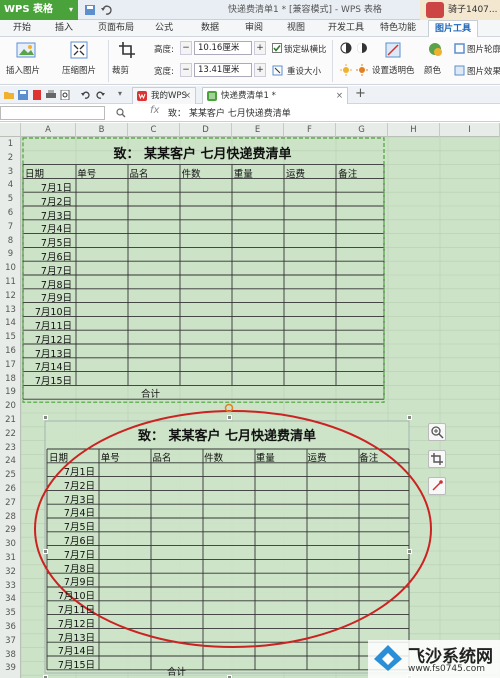  What do you see at coordinates (164, 95) in the screenshot?
I see `doc-tab-my-wps: 我的WPS ×` at bounding box center [164, 95].